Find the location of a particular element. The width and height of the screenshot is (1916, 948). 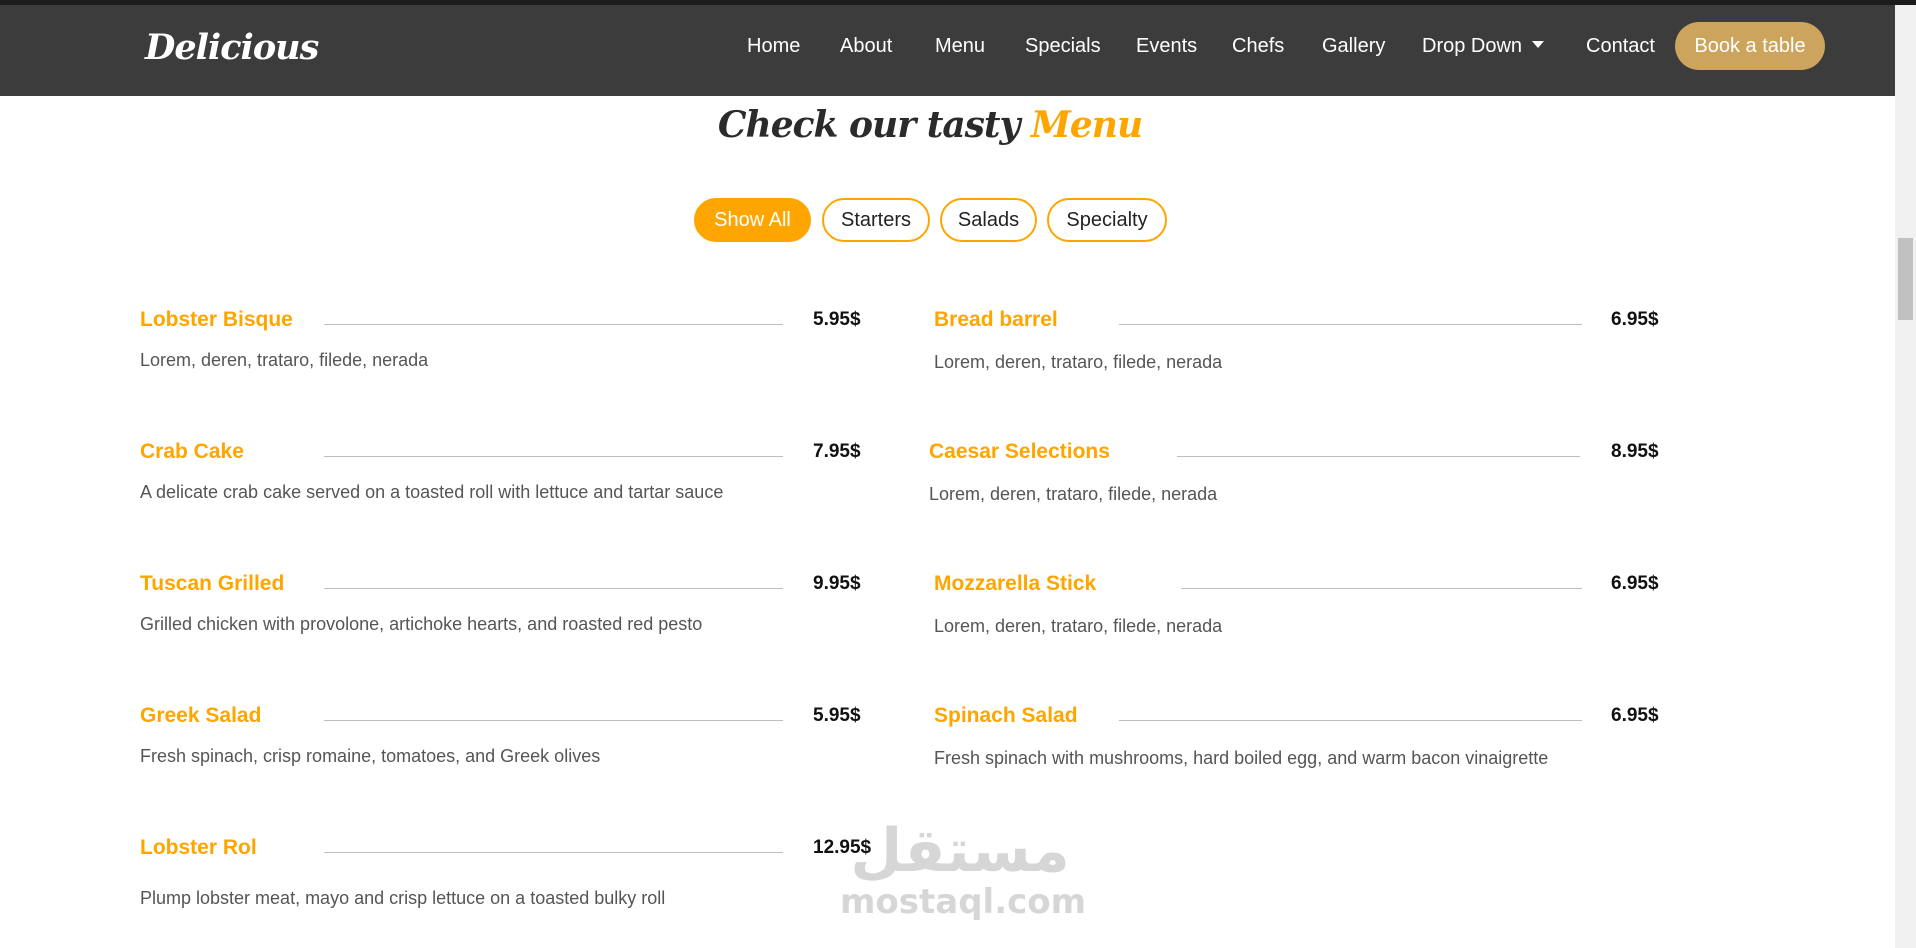

nav-link-home: Home is located at coordinates (773, 46).